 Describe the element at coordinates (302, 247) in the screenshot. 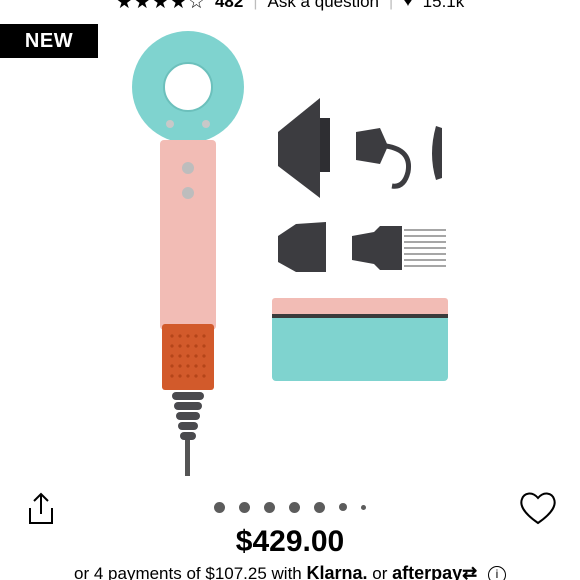

I see `concentrator-attachment` at that location.